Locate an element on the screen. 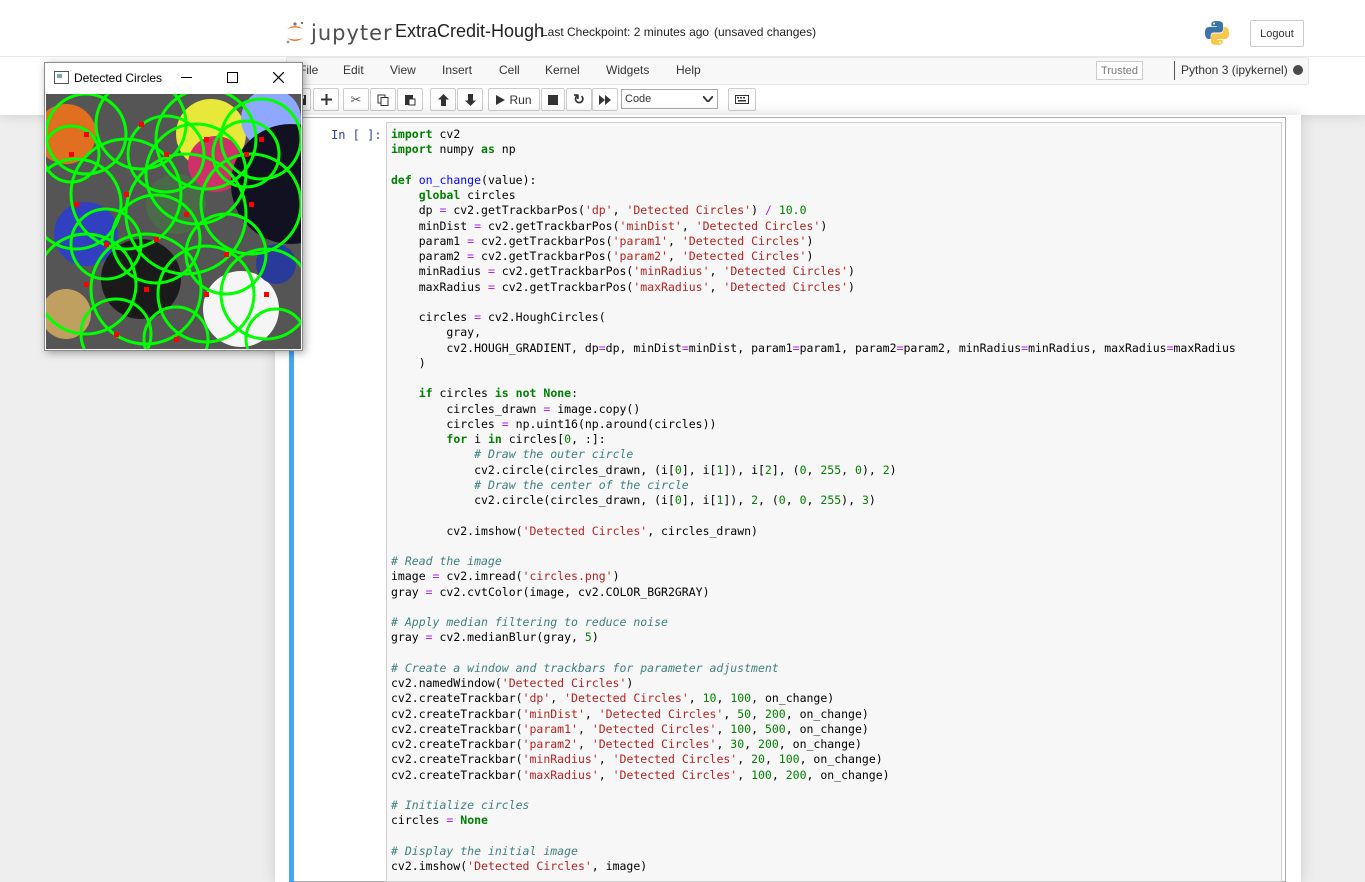 This screenshot has width=1365, height=882. move-up-button is located at coordinates (443, 99).